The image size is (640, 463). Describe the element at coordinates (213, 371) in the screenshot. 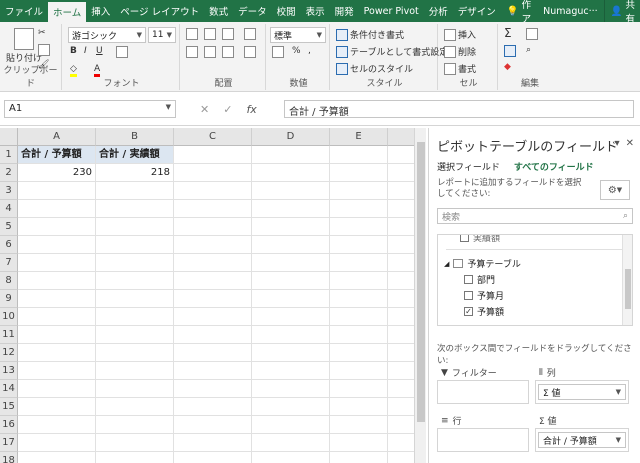

I see `cell-c13` at that location.